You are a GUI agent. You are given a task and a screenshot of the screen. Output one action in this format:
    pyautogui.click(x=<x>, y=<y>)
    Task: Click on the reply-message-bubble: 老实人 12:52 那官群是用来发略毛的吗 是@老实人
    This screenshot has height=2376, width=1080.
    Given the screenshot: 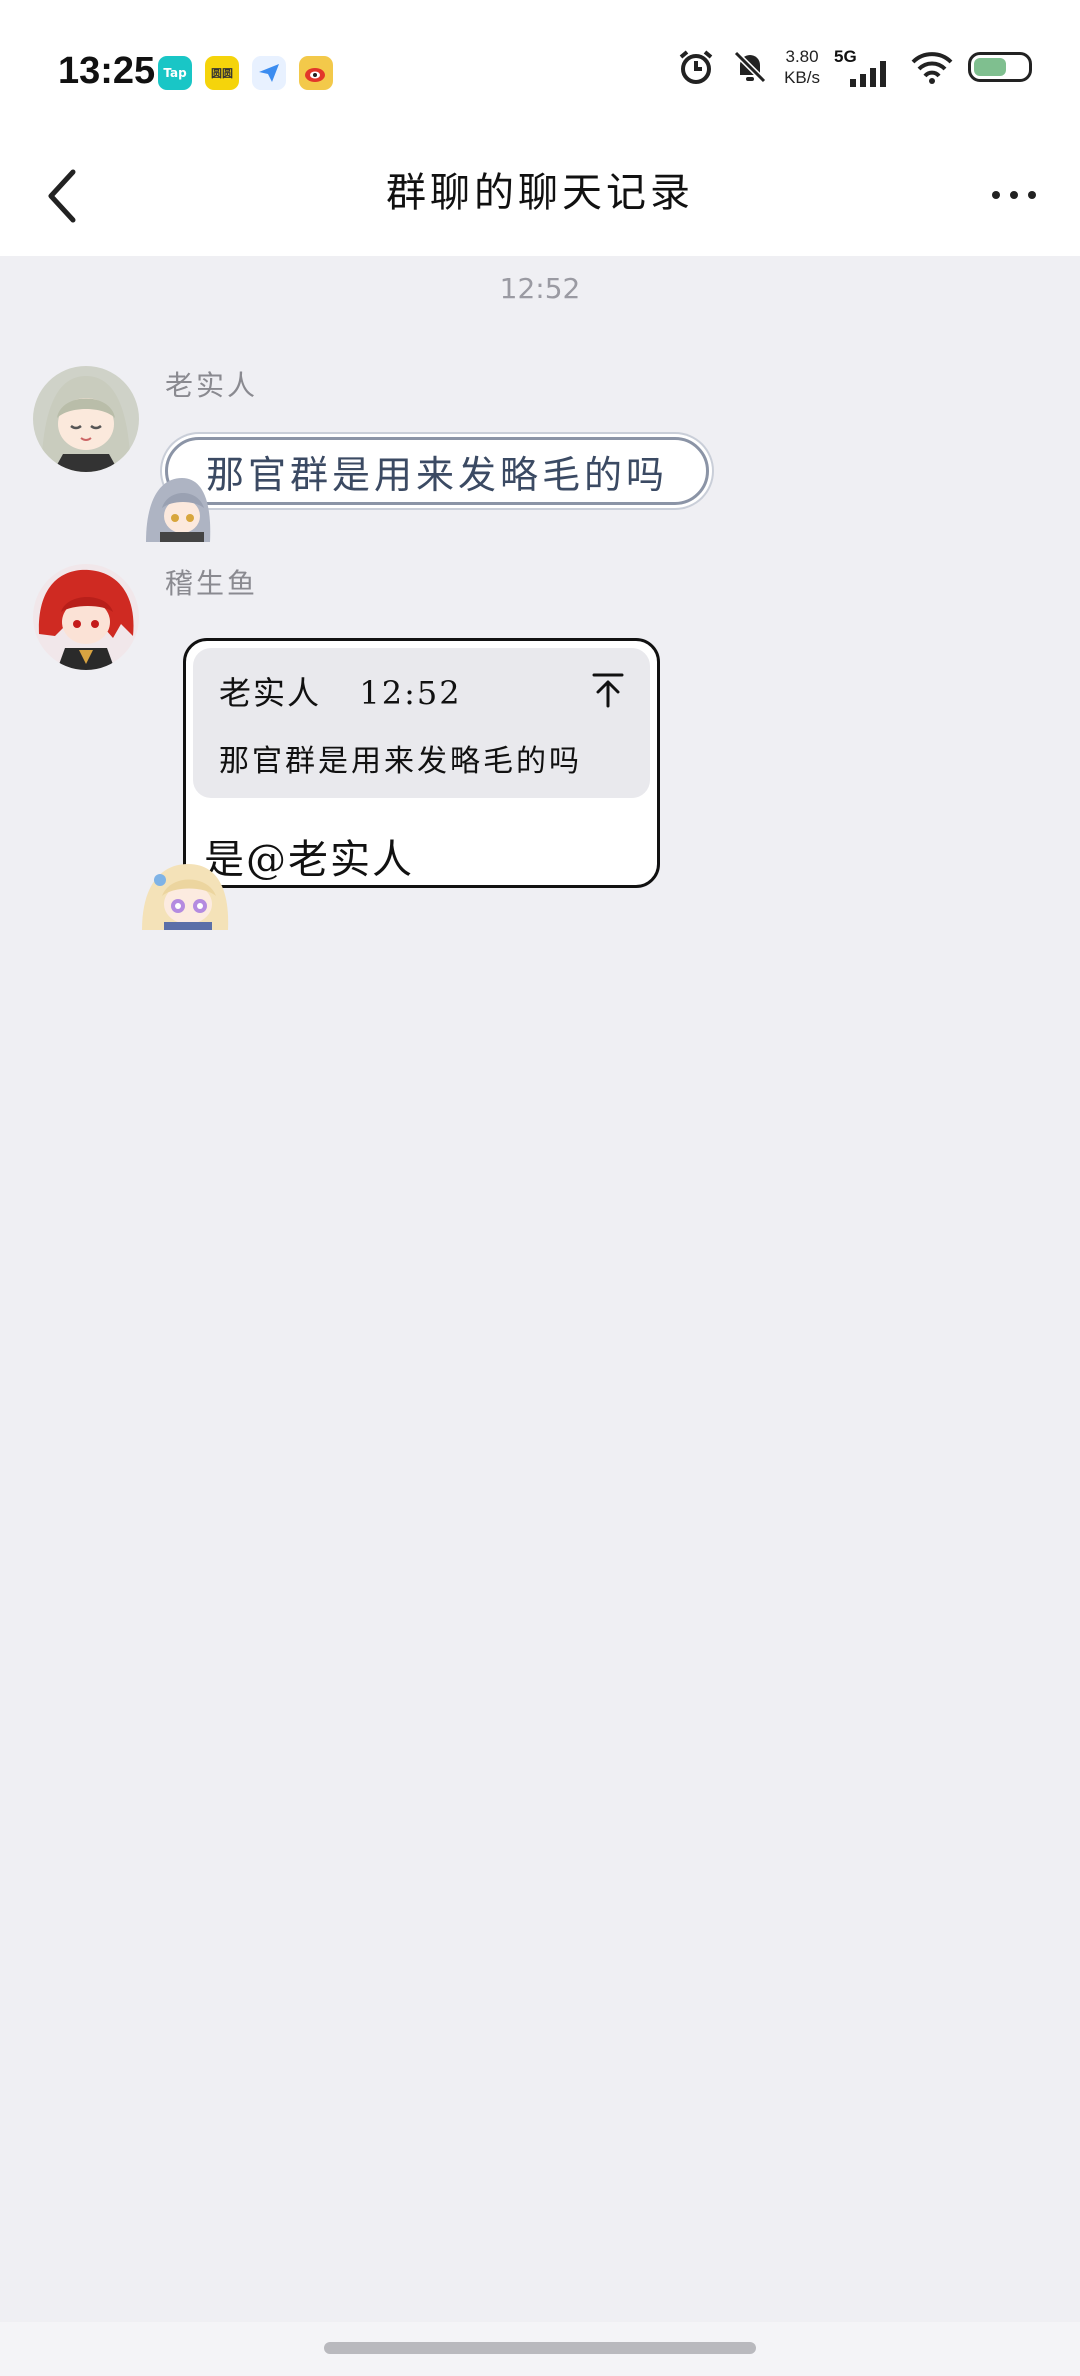 What is the action you would take?
    pyautogui.click(x=421, y=763)
    